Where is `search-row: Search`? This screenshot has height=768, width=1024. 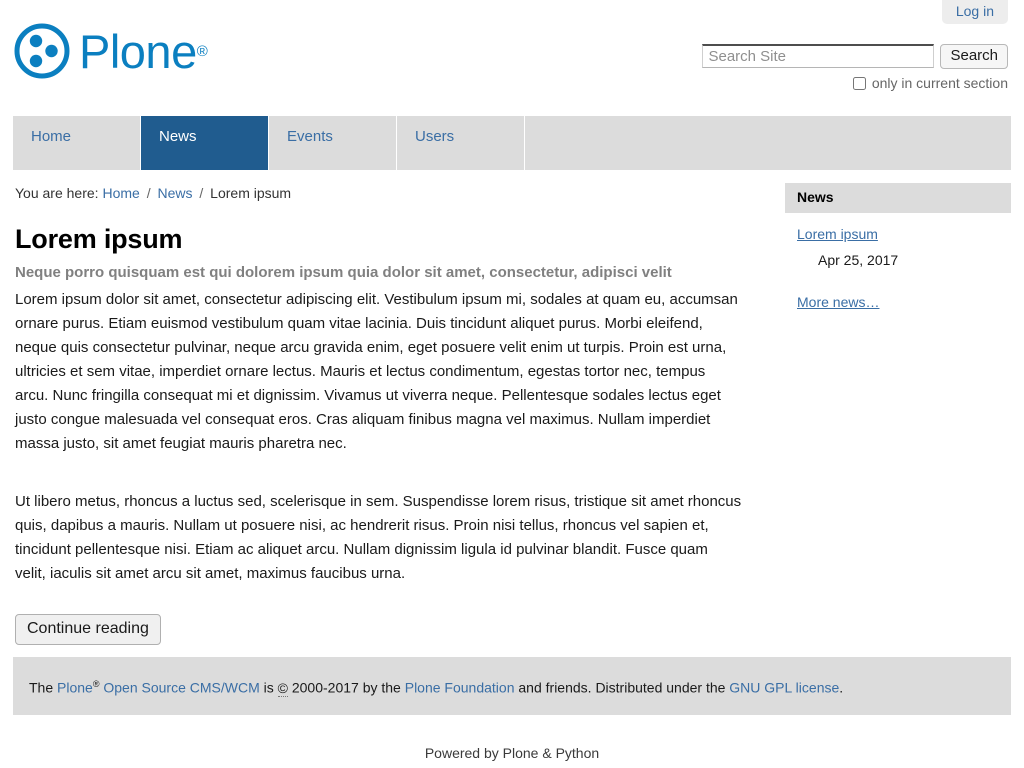 search-row: Search is located at coordinates (849, 56).